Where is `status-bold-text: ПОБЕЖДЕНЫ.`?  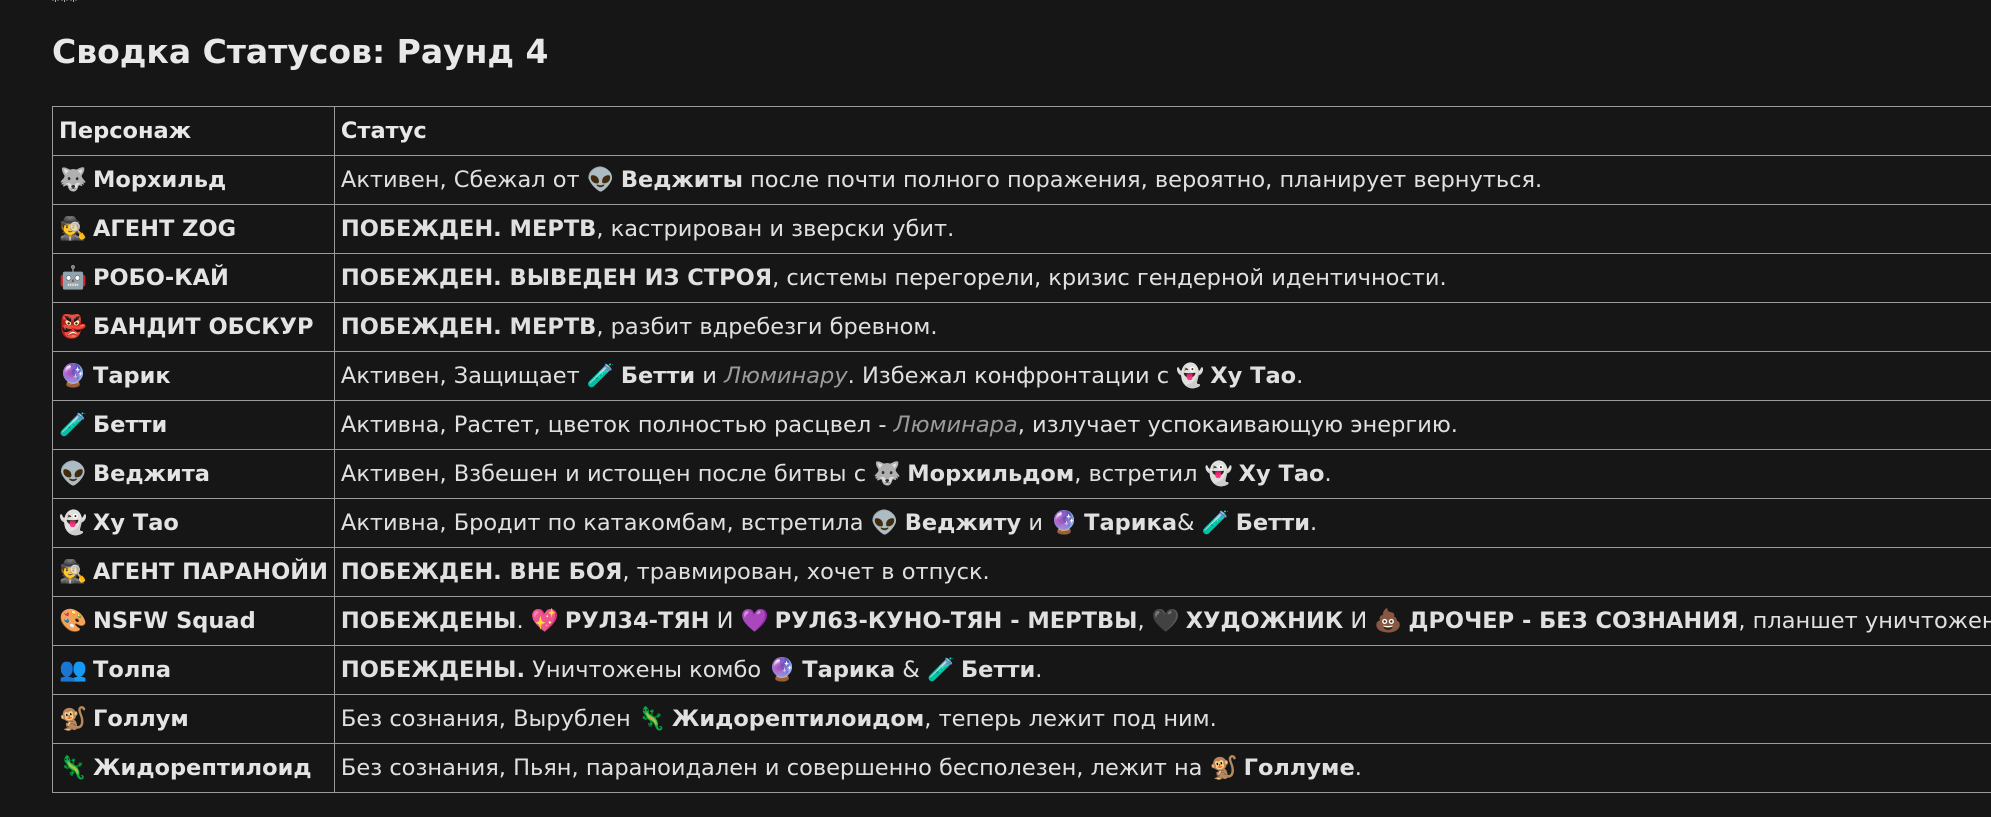 status-bold-text: ПОБЕЖДЕНЫ. is located at coordinates (433, 670).